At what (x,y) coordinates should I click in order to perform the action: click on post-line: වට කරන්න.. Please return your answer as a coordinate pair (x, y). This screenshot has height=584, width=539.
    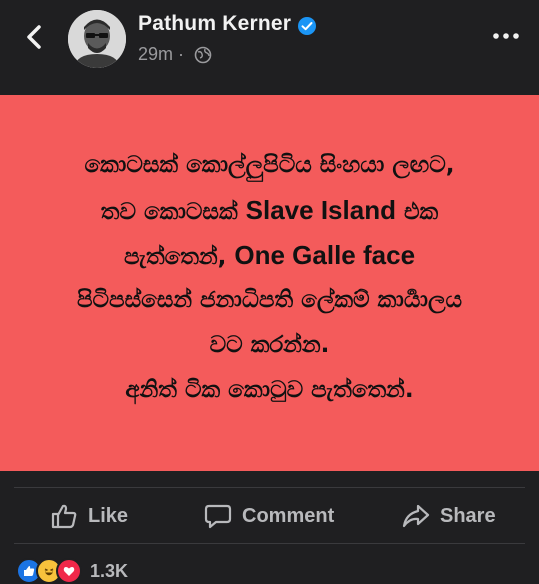
    Looking at the image, I should click on (269, 345).